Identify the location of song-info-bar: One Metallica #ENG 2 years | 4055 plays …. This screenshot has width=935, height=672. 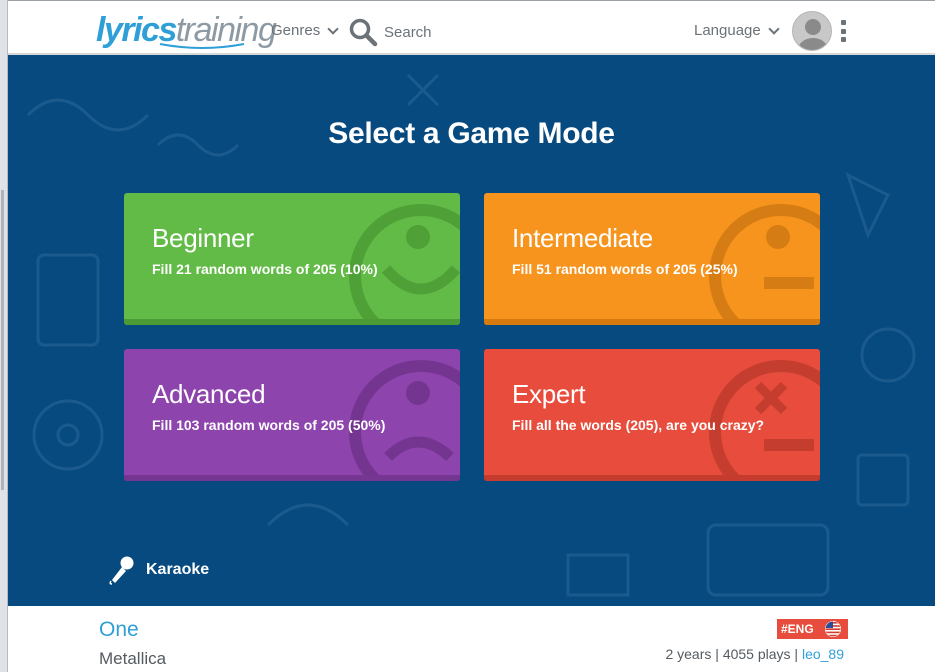
(471, 639).